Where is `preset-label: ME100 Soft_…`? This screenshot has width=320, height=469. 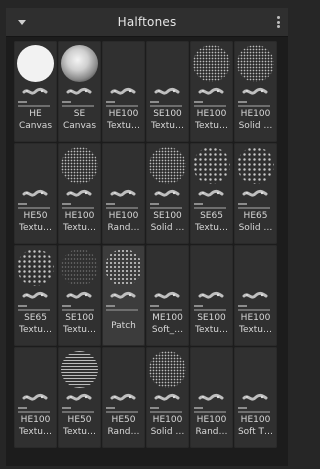 preset-label: ME100 Soft_… is located at coordinates (167, 324).